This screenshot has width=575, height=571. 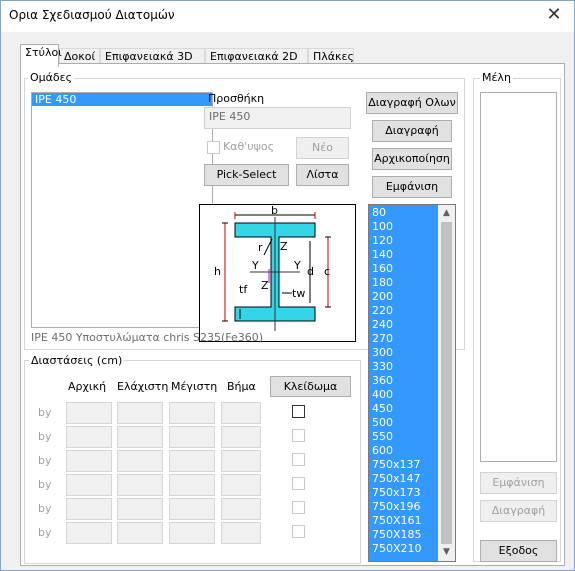 What do you see at coordinates (310, 386) in the screenshot?
I see `lock-button: Κλείδωμα` at bounding box center [310, 386].